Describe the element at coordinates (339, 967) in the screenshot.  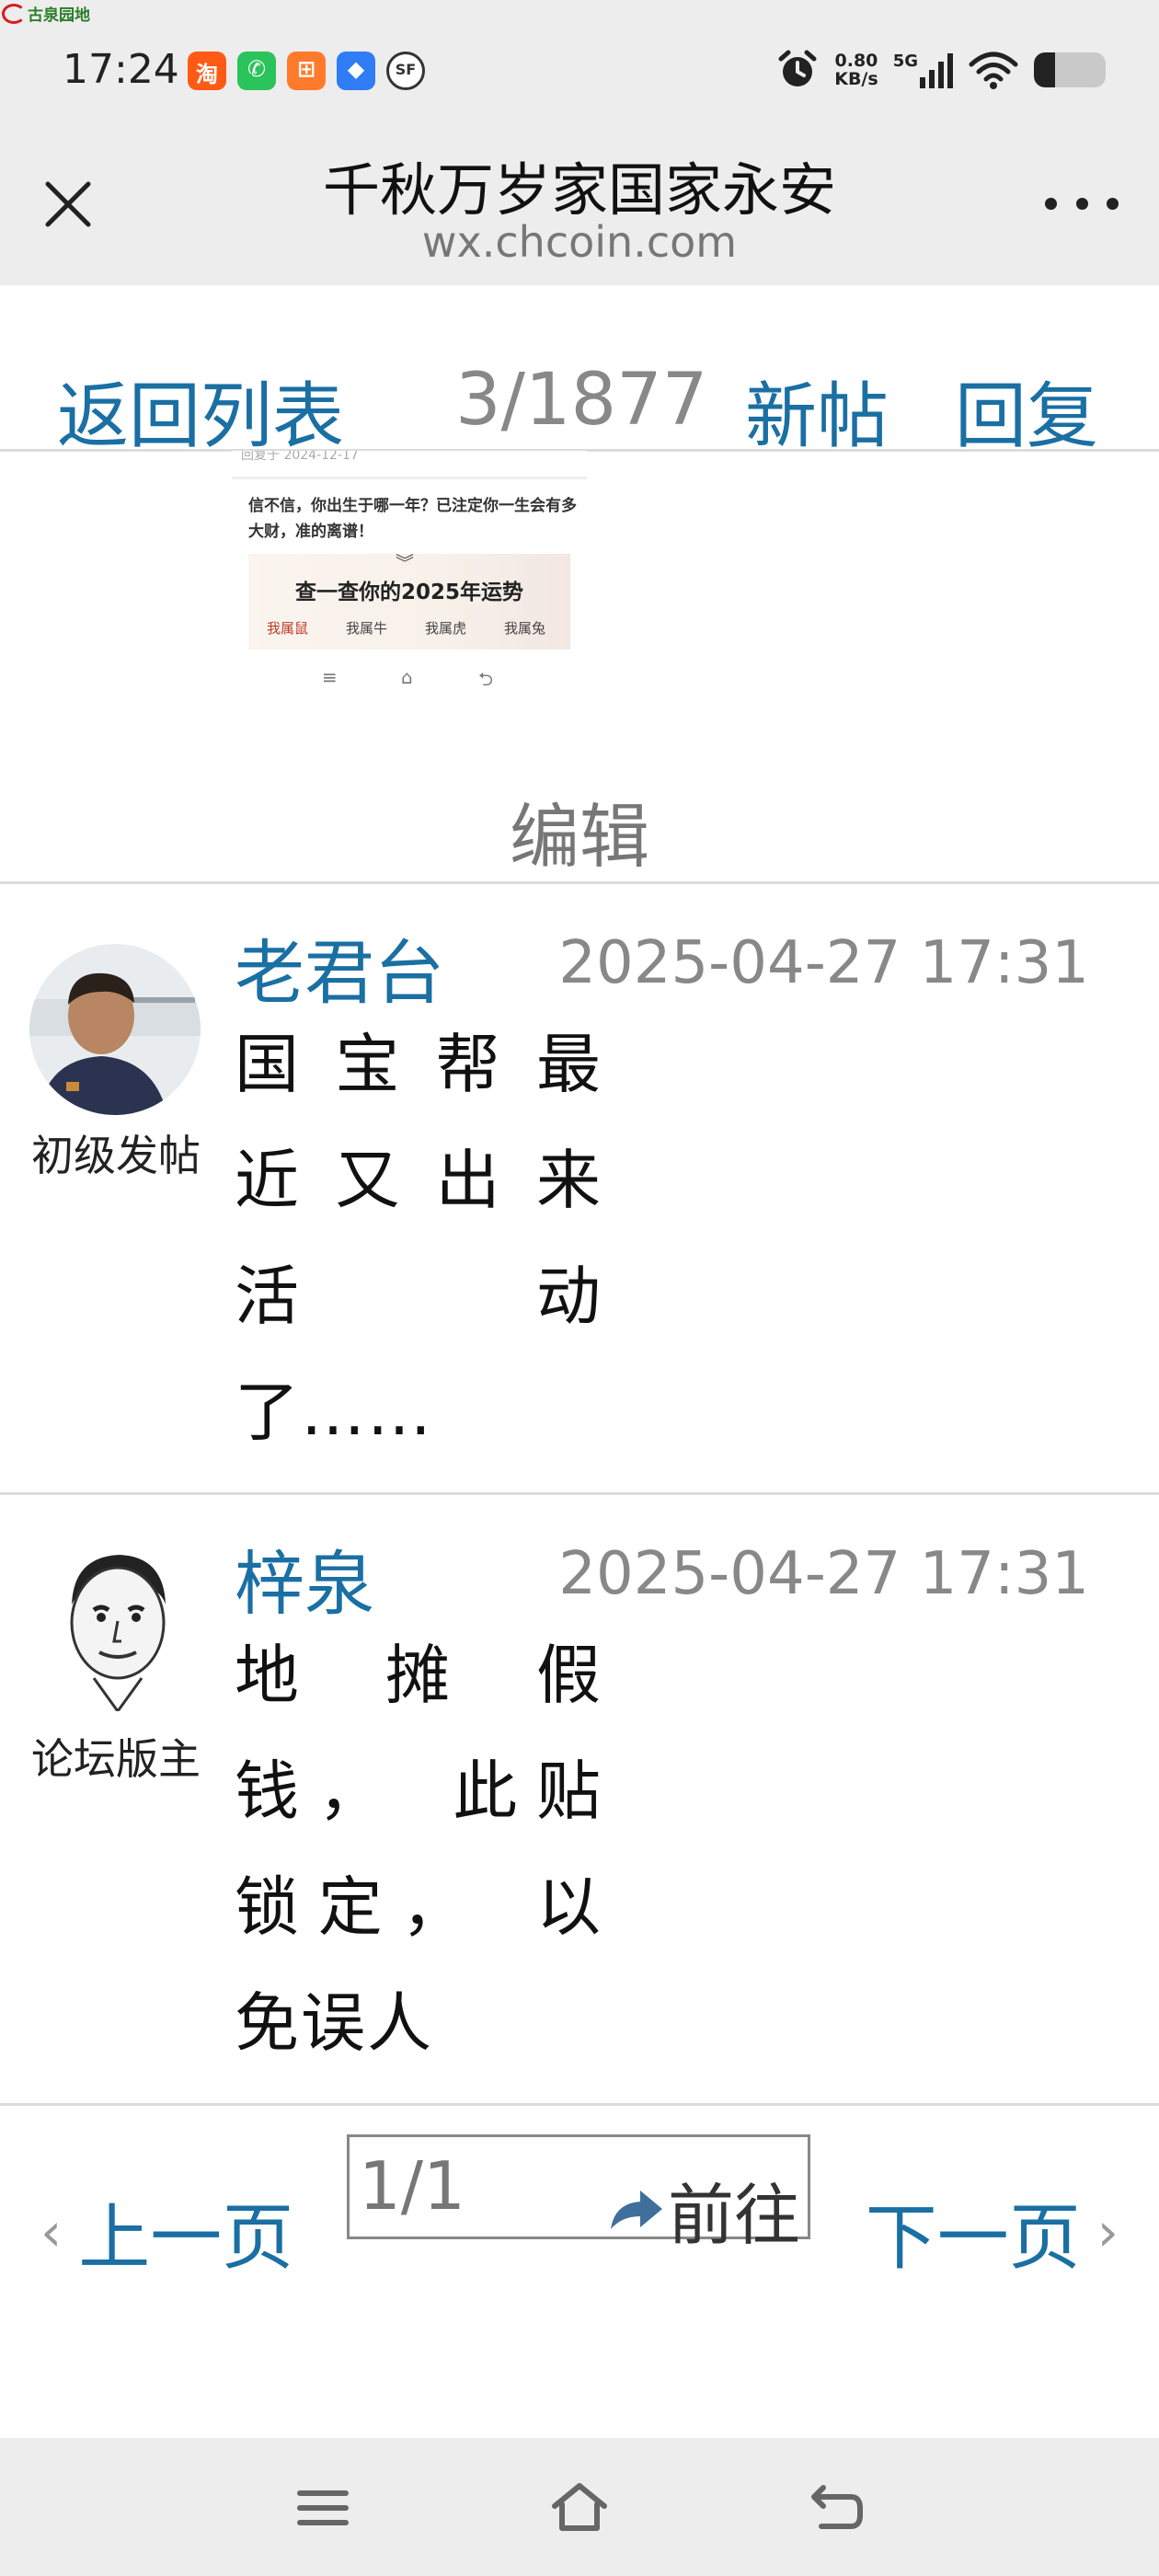
I see `post-author: 老君台` at that location.